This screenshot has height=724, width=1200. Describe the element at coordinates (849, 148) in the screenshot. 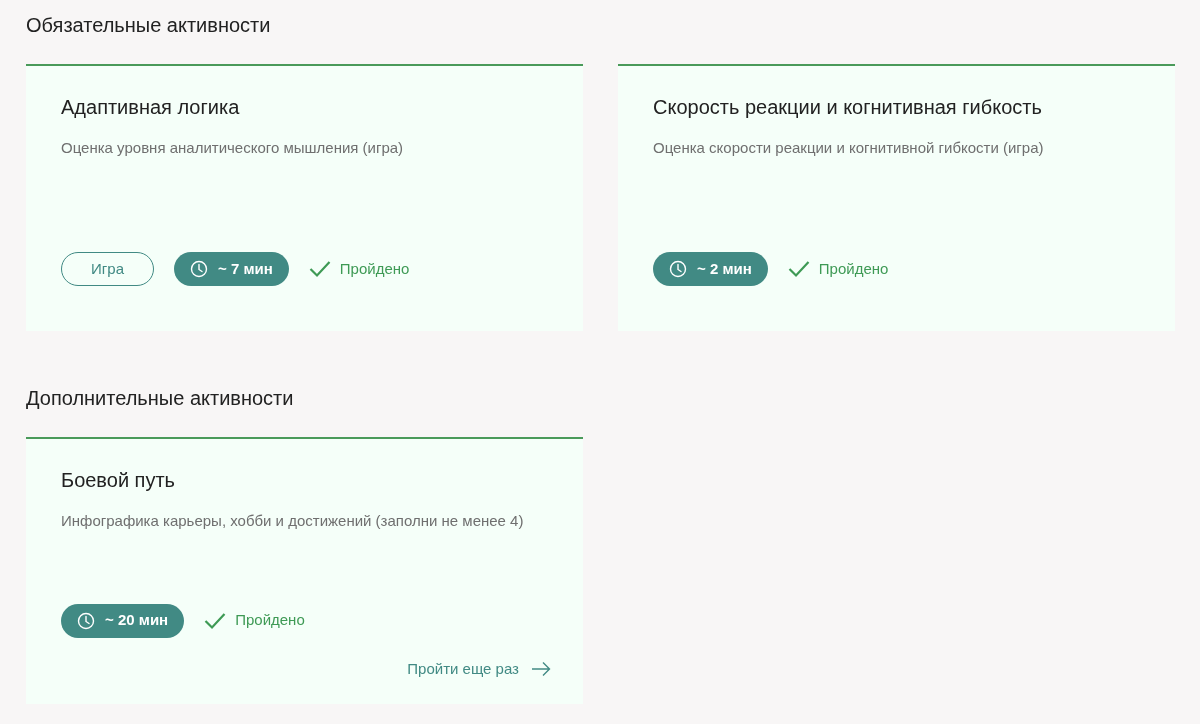

I see `card-description: Оценка скорости реакции и когнитивной гибкости (игра)` at that location.